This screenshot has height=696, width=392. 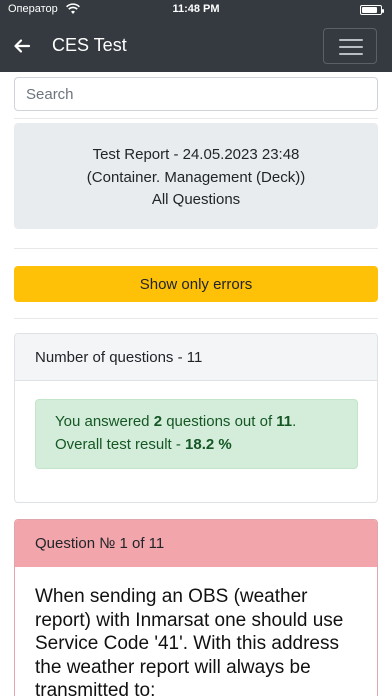 I want to click on show-only-errors-button: Show only errors, so click(x=196, y=284).